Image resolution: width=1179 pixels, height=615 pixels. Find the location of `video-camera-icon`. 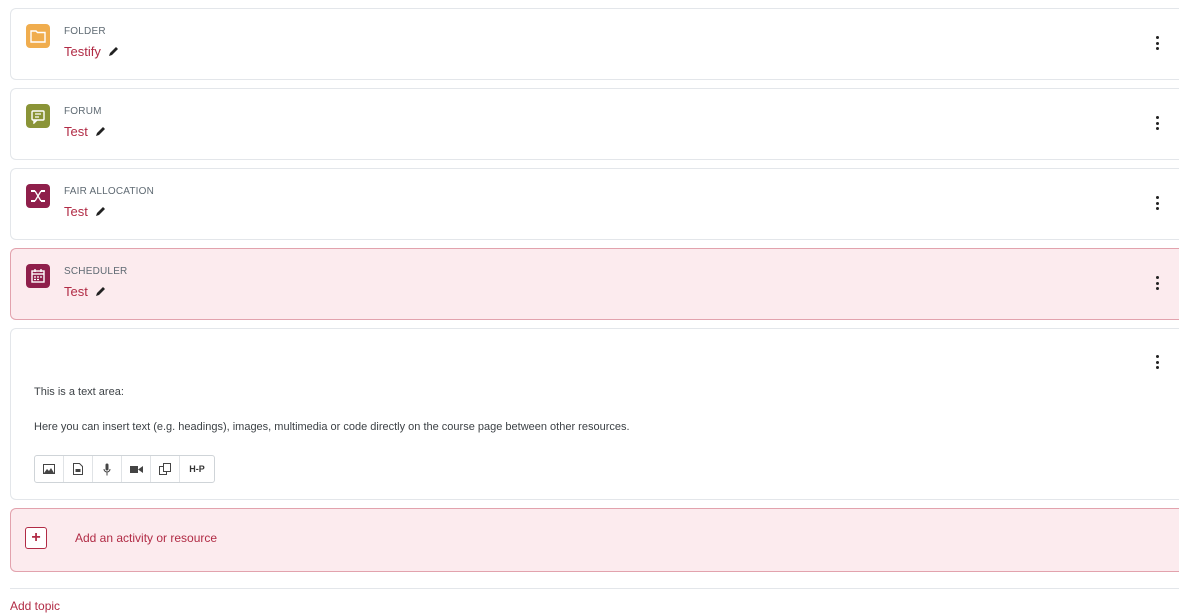

video-camera-icon is located at coordinates (136, 469).